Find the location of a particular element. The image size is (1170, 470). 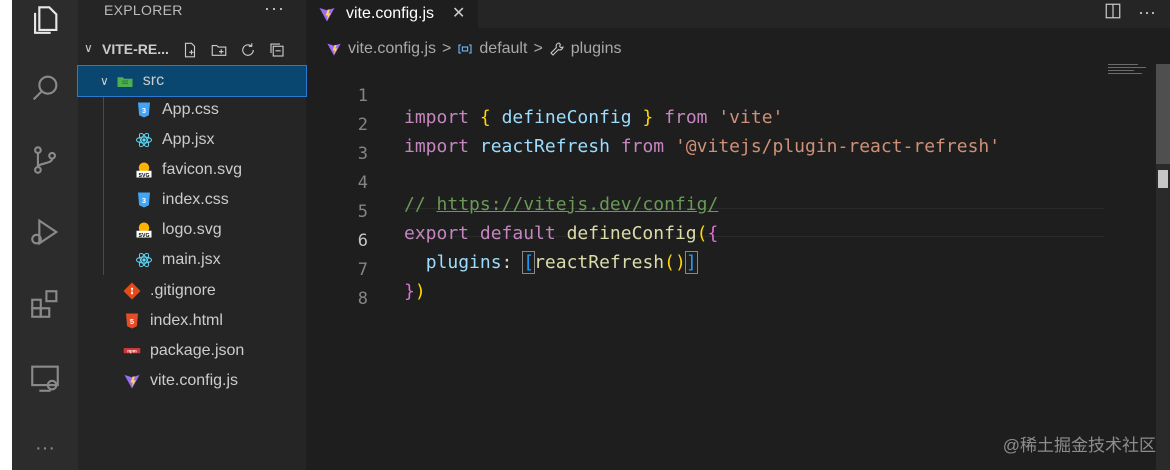

tab-vite-config: vite.config.js ✕ is located at coordinates (392, 14).